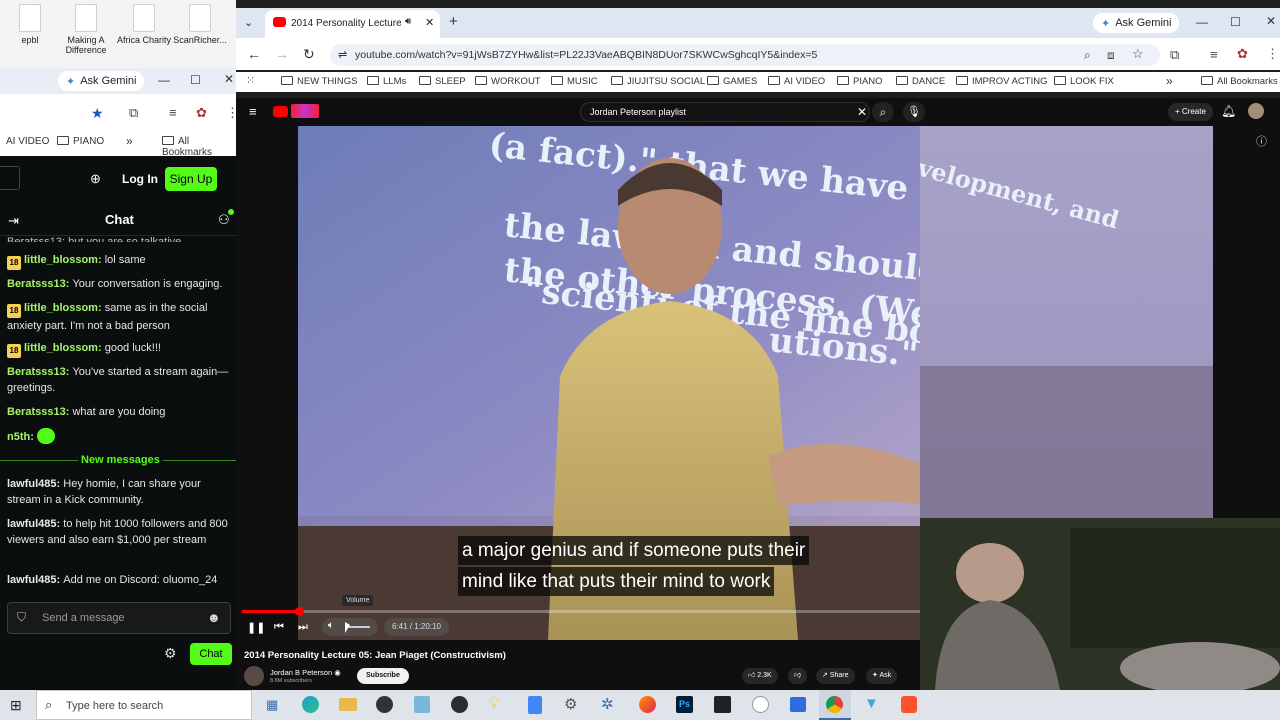 Image resolution: width=1280 pixels, height=720 pixels. Describe the element at coordinates (279, 627) in the screenshot. I see `previous-icon: ⏮︎` at that location.